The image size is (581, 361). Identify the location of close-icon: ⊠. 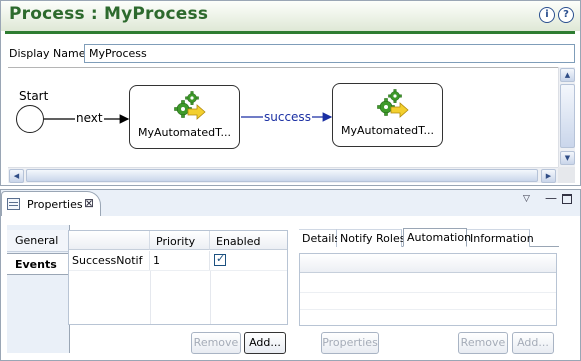
(89, 203).